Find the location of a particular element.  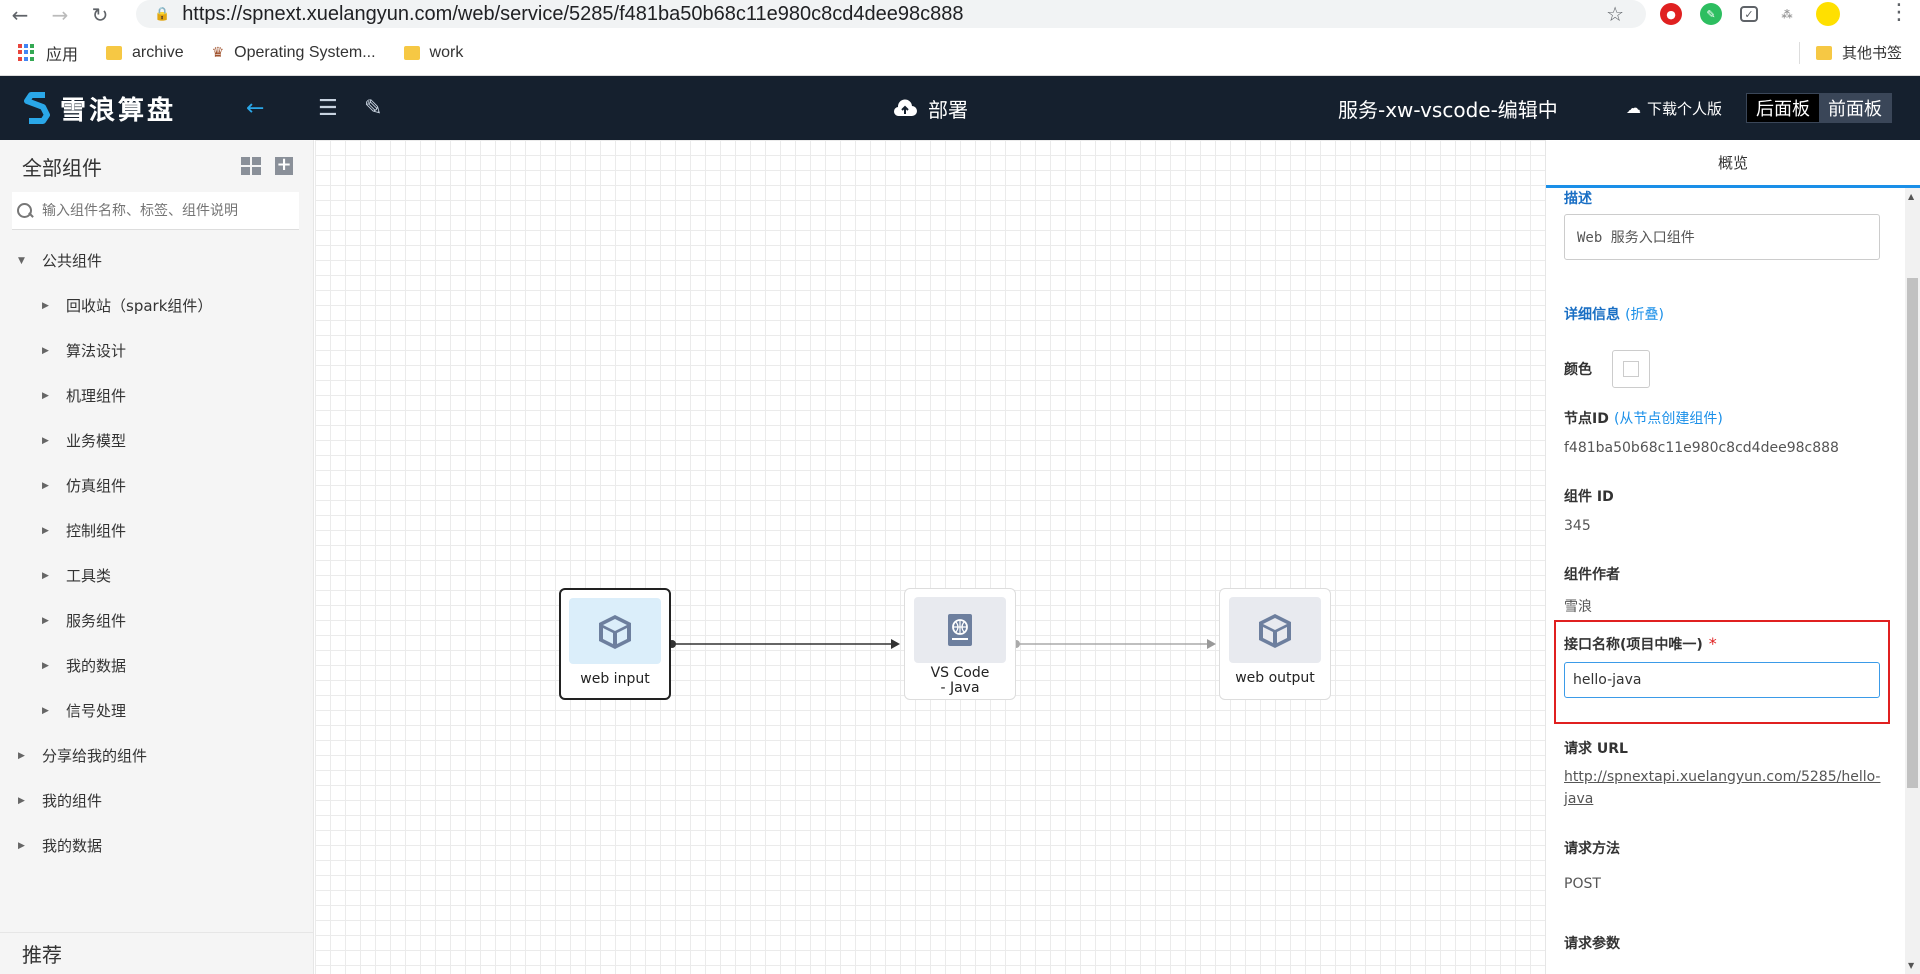

method-value: POST is located at coordinates (1582, 884).